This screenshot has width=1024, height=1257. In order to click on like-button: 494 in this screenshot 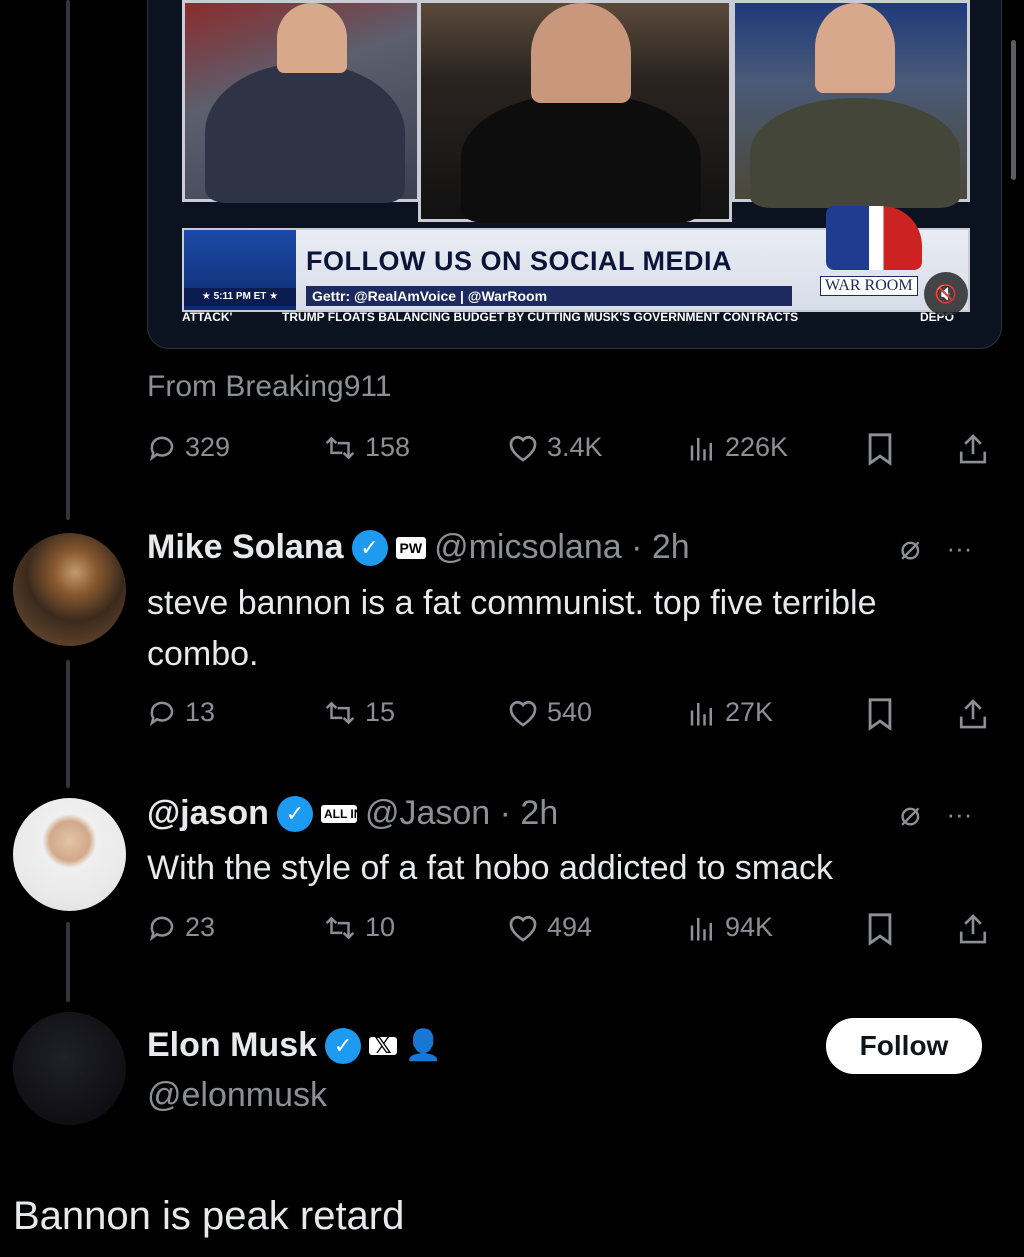, I will do `click(549, 927)`.